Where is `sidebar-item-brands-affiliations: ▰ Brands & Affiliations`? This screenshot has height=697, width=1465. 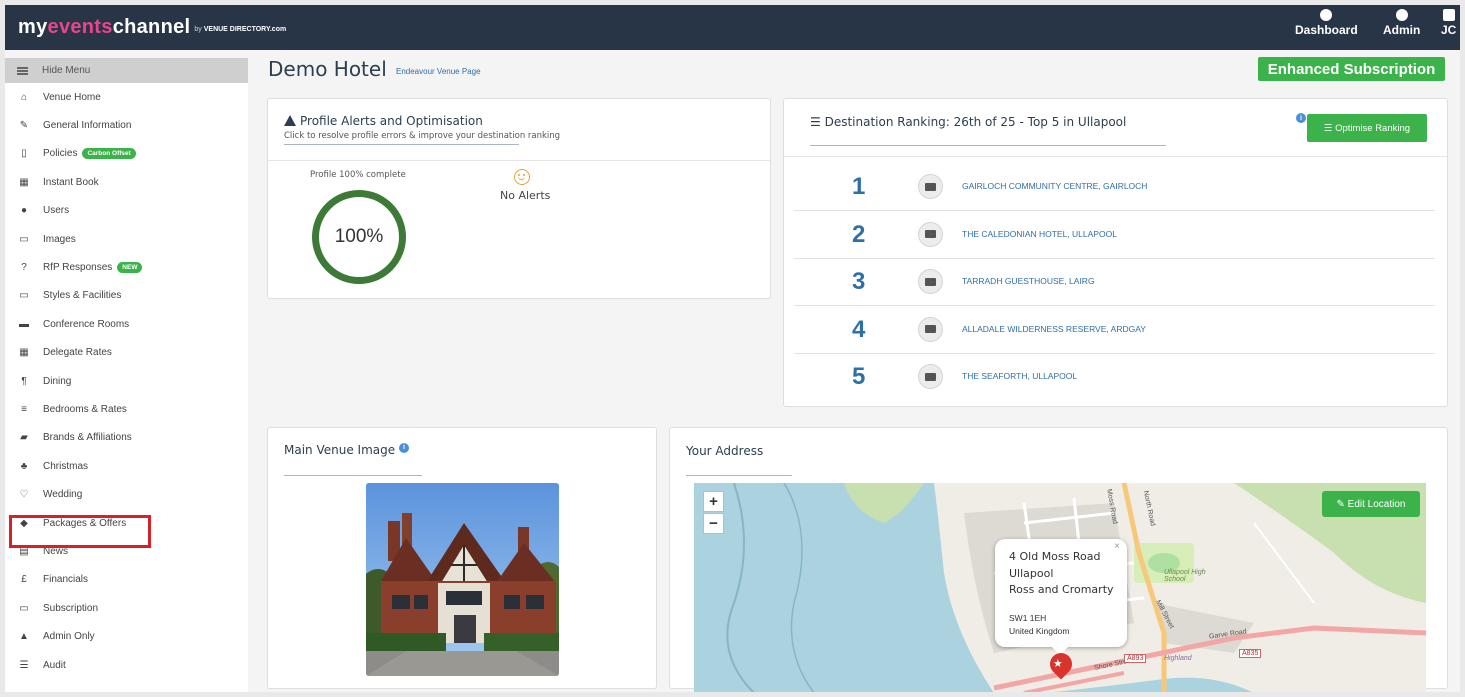 sidebar-item-brands-affiliations: ▰ Brands & Affiliations is located at coordinates (126, 438).